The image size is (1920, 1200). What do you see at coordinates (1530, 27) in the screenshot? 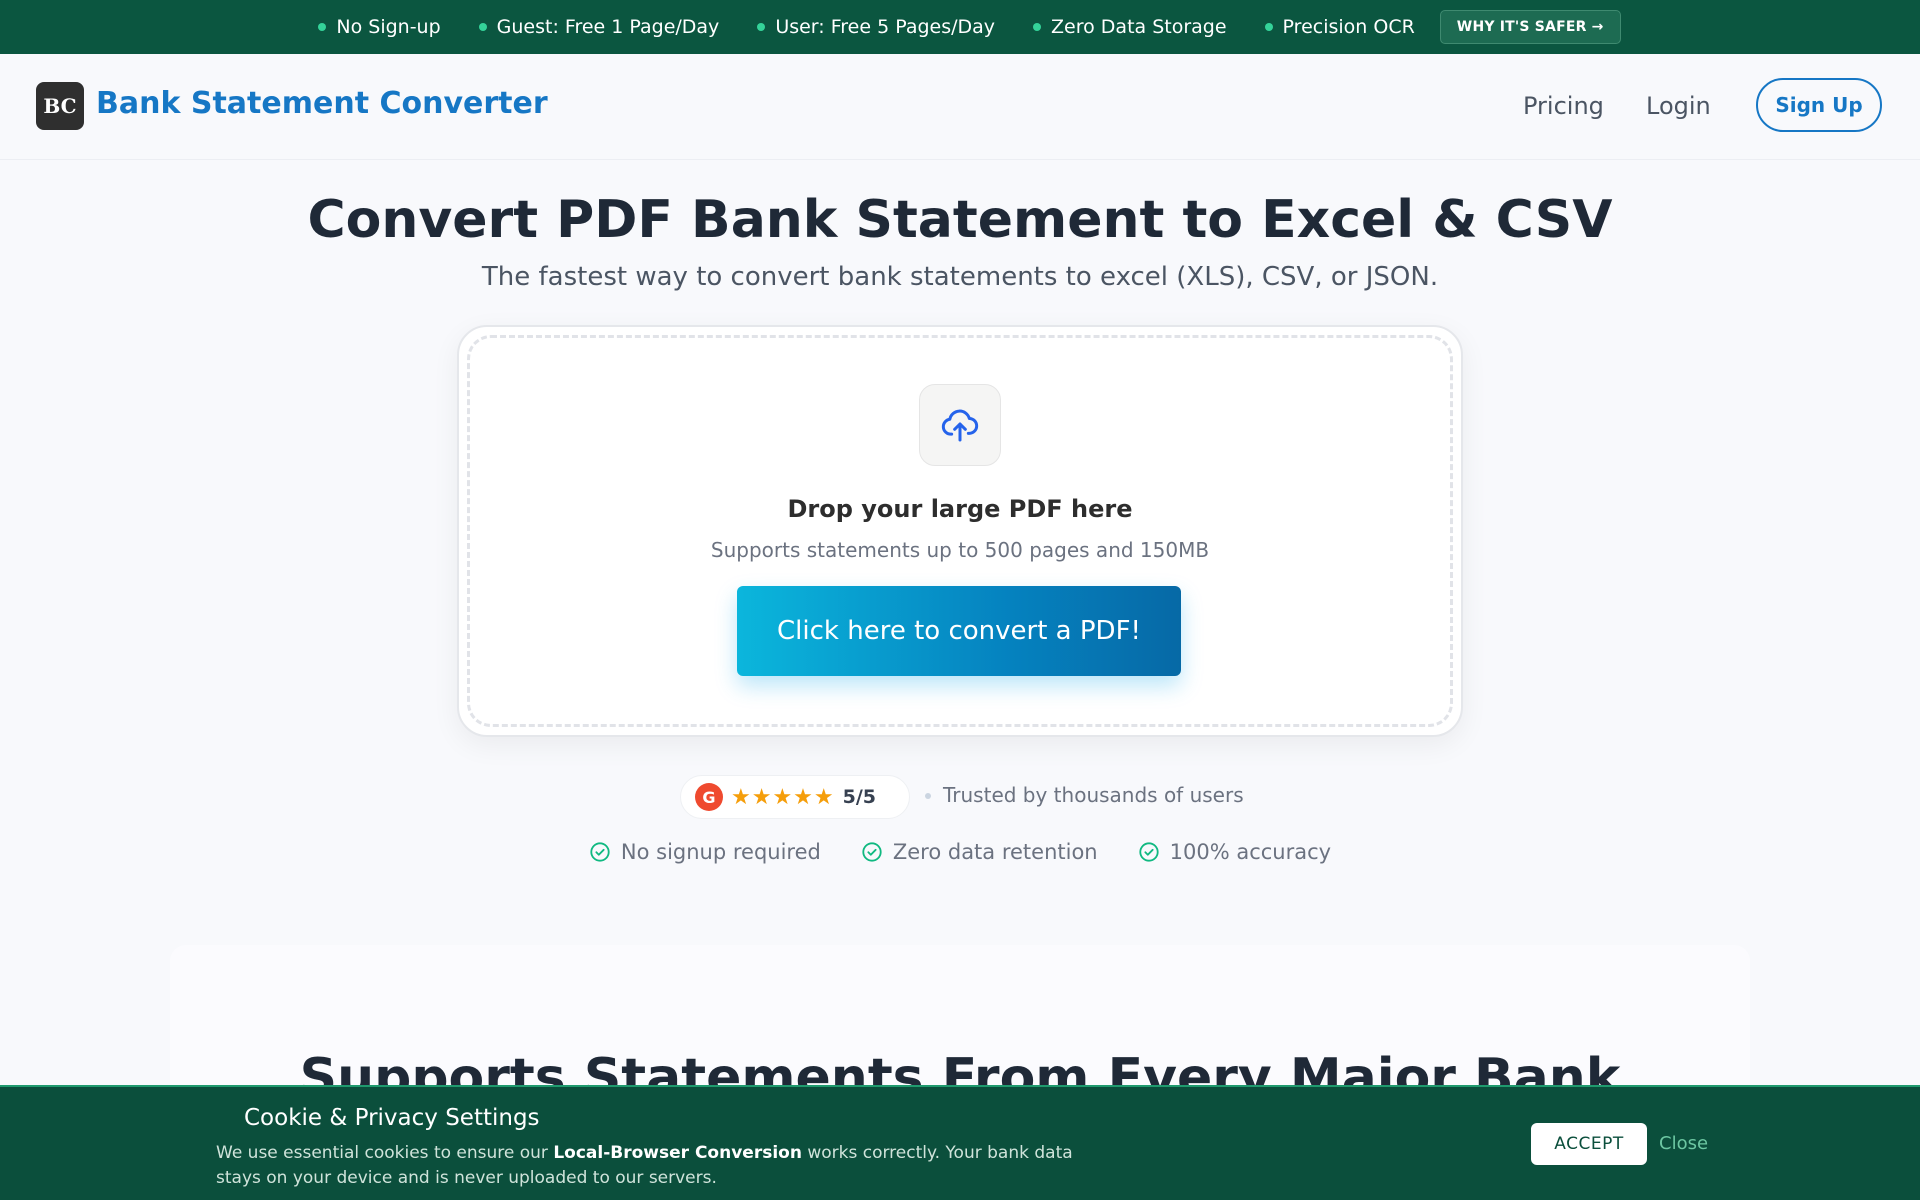
I see `why-safer-button: WHY IT'S SAFER →` at bounding box center [1530, 27].